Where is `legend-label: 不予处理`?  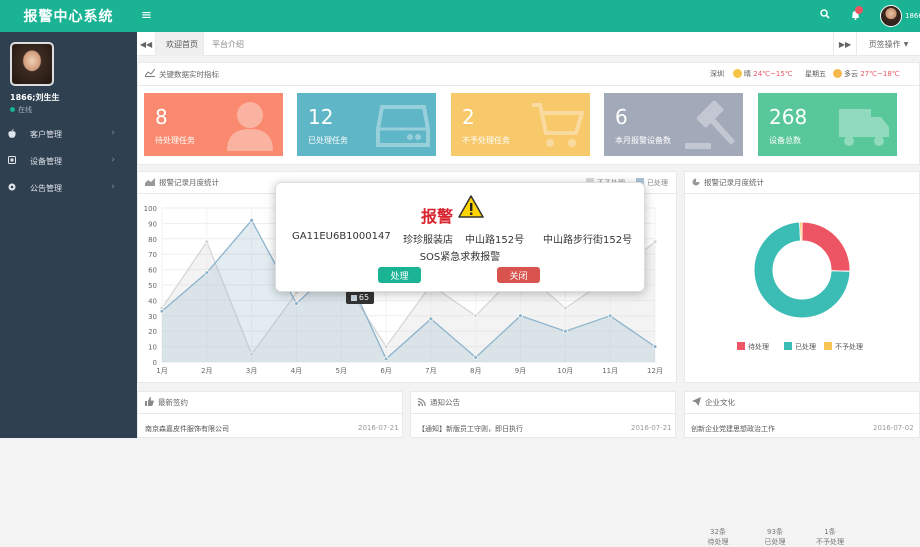
legend-label: 不予处理 is located at coordinates (849, 346).